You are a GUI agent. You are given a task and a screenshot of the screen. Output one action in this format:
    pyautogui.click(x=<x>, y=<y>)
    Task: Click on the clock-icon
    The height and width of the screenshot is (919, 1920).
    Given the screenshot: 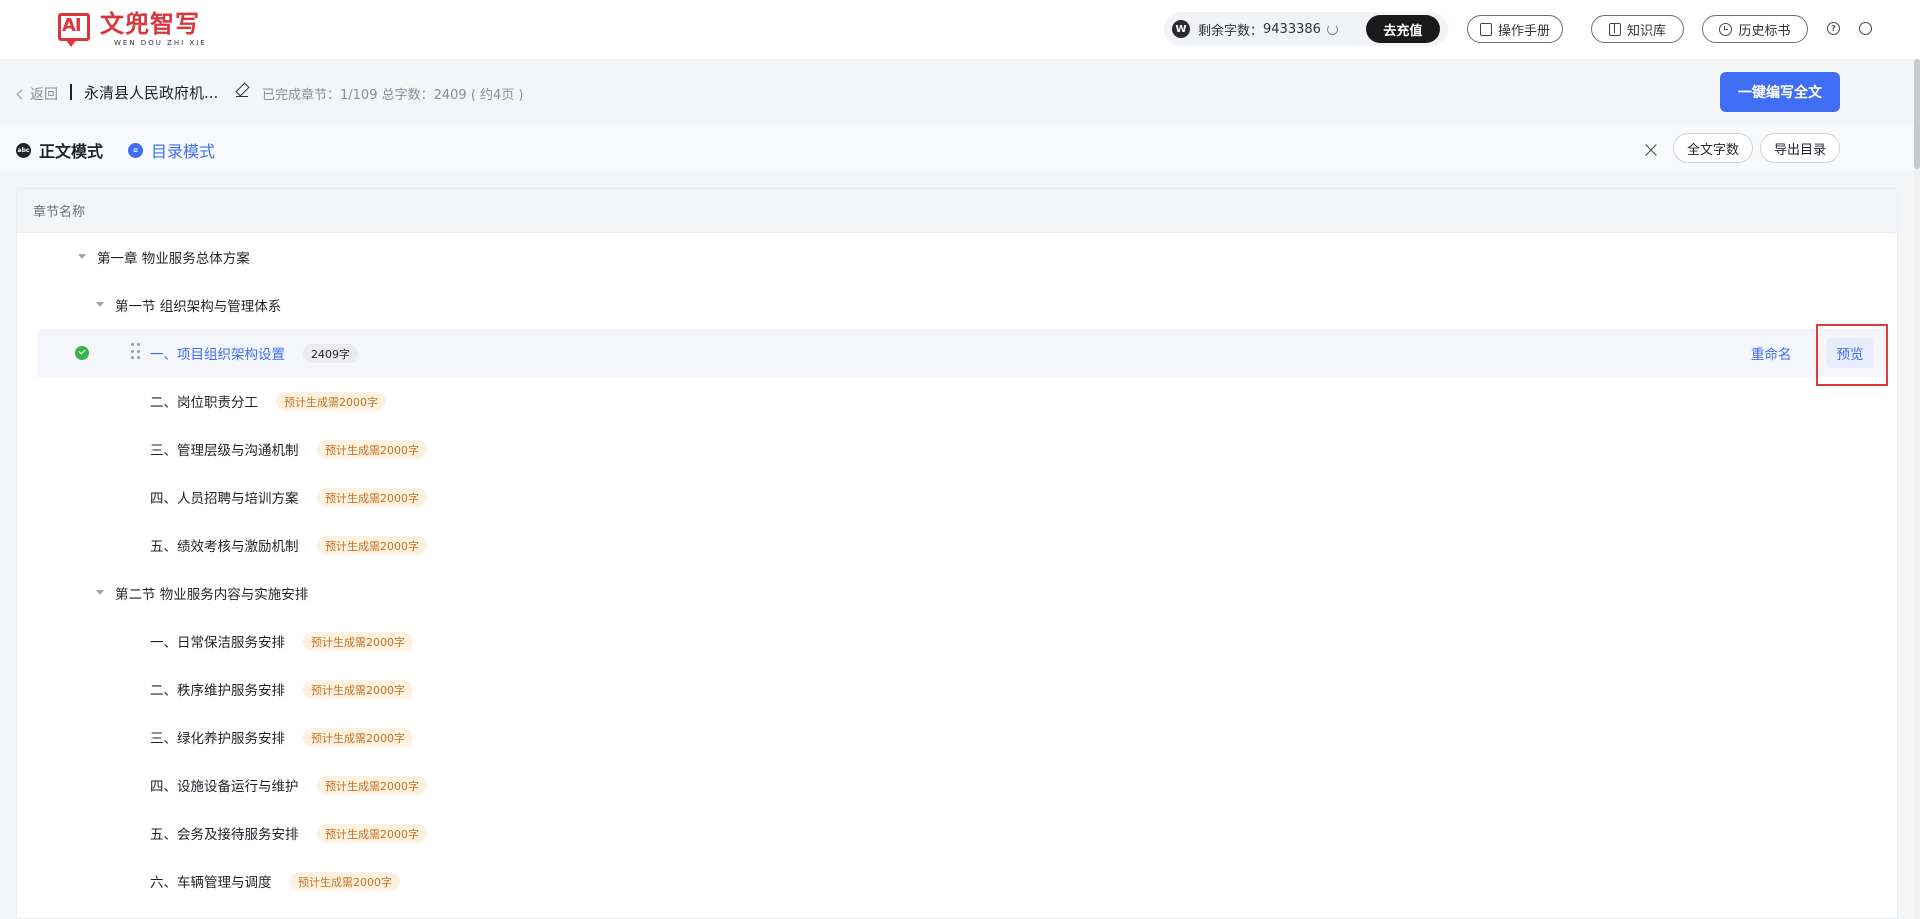 What is the action you would take?
    pyautogui.click(x=1726, y=29)
    